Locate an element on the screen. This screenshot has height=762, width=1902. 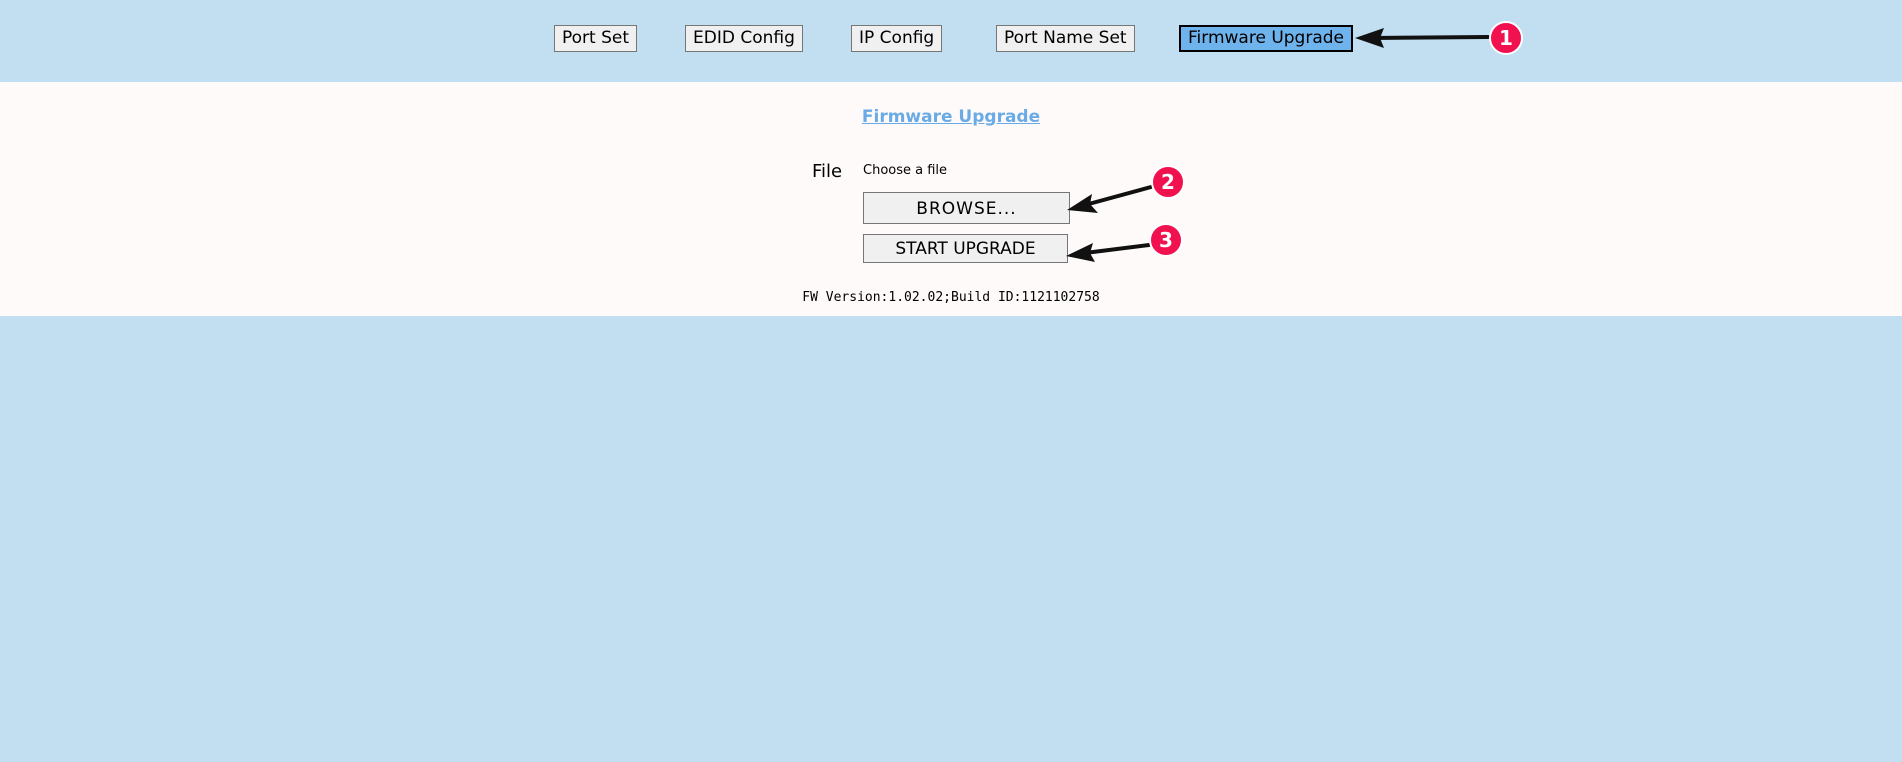
port-set-button: Port Set is located at coordinates (596, 38).